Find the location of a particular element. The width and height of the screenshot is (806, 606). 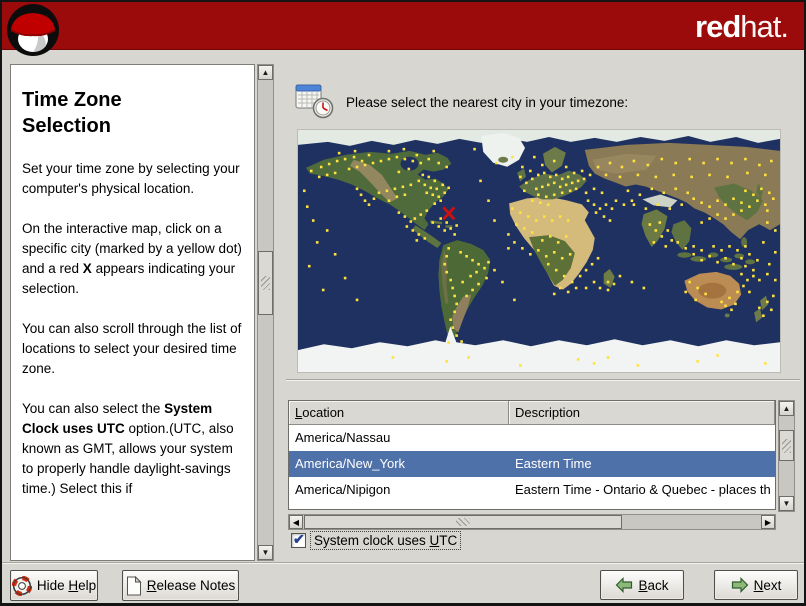

column-header-location: Location is located at coordinates (399, 413).